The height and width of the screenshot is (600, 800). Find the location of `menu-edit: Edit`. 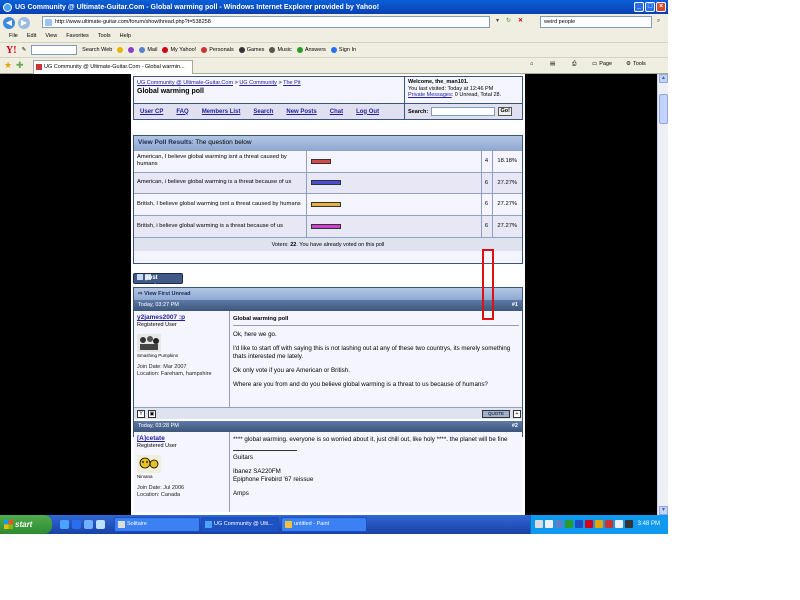

menu-edit: Edit is located at coordinates (31, 36).